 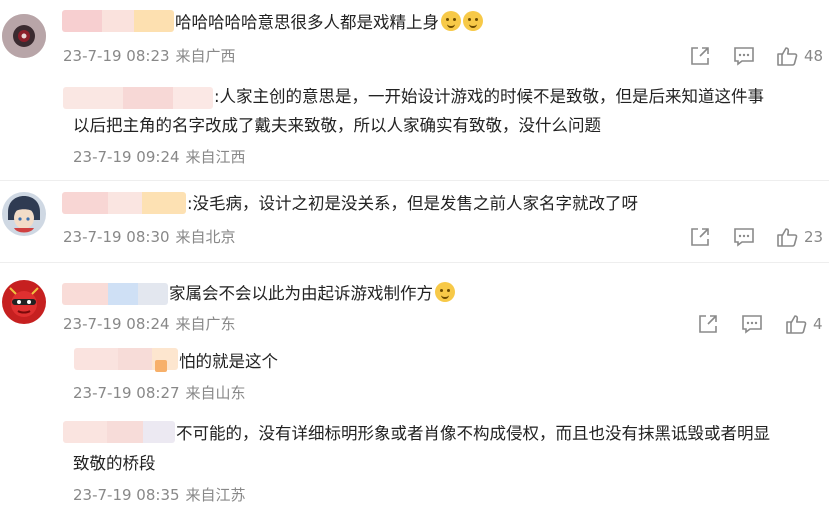 I want to click on timestamp: 23-7-19 09:24, so click(x=126, y=157).